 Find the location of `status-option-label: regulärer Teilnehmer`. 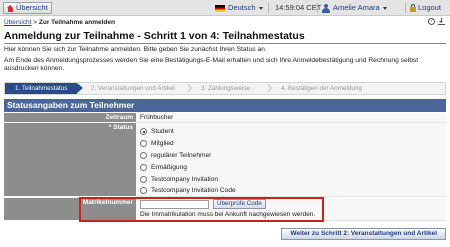

status-option-label: regulärer Teilnehmer is located at coordinates (181, 155).